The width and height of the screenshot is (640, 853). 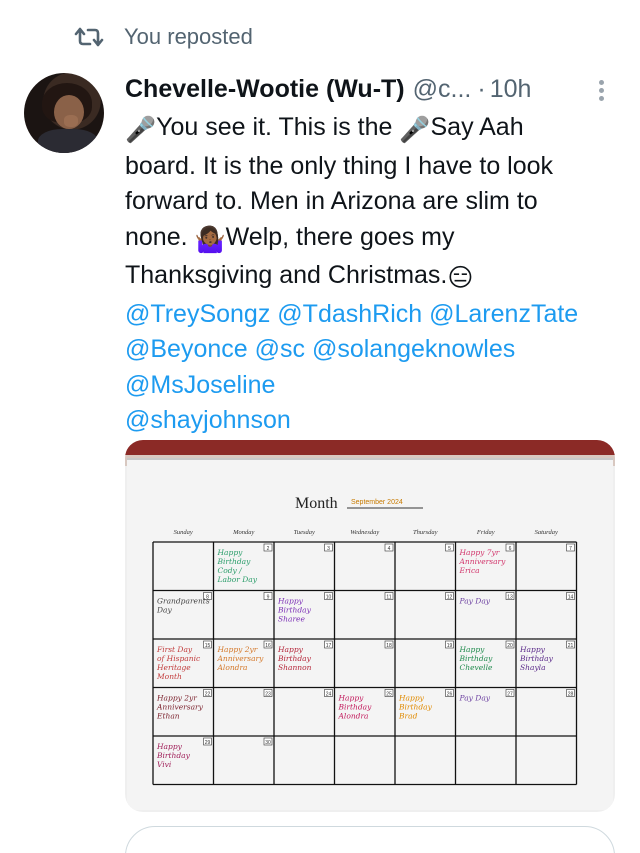 I want to click on weekday-label: Tuesday, so click(x=304, y=532).